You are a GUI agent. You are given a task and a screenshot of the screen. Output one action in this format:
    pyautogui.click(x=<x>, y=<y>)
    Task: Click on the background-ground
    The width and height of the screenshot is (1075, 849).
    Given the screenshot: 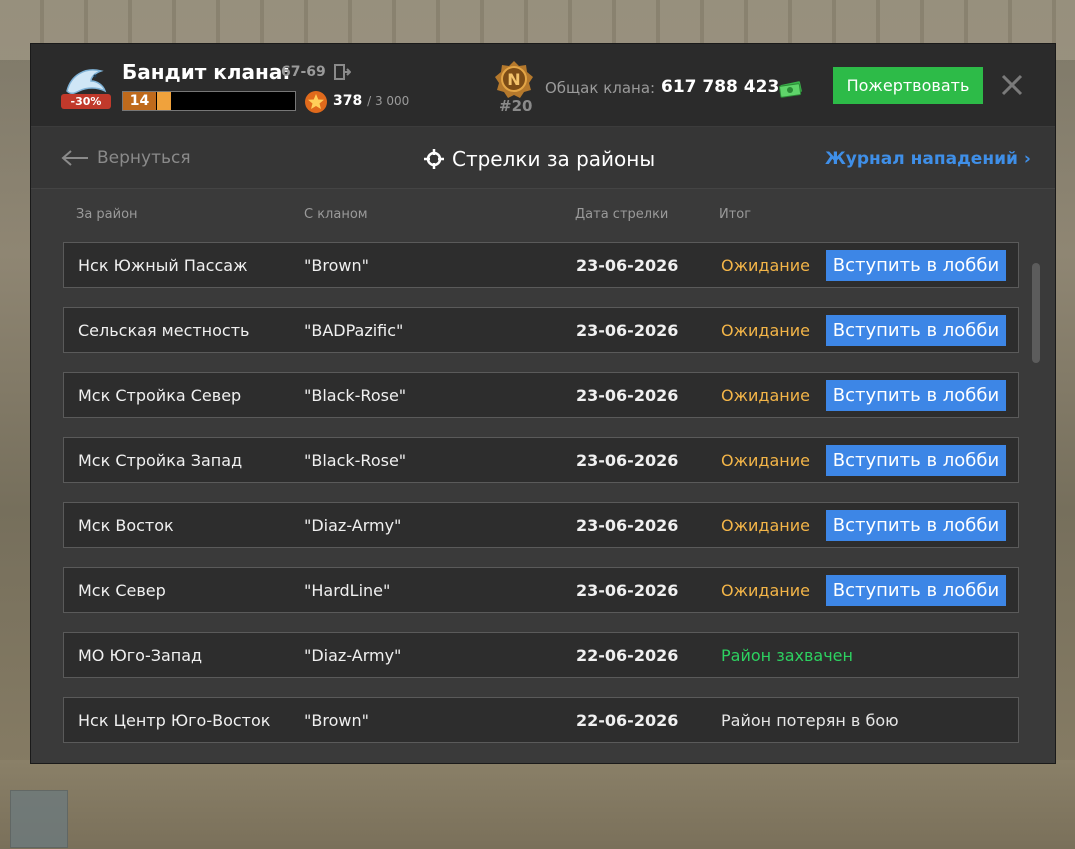 What is the action you would take?
    pyautogui.click(x=537, y=804)
    